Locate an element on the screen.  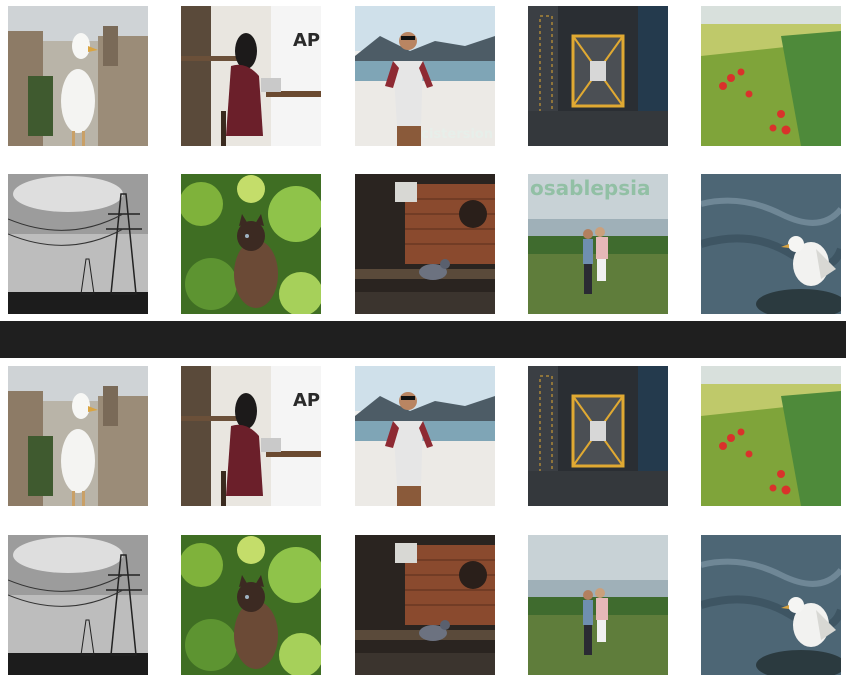
watermark-text: osablepsia is located at coordinates (590, 188).